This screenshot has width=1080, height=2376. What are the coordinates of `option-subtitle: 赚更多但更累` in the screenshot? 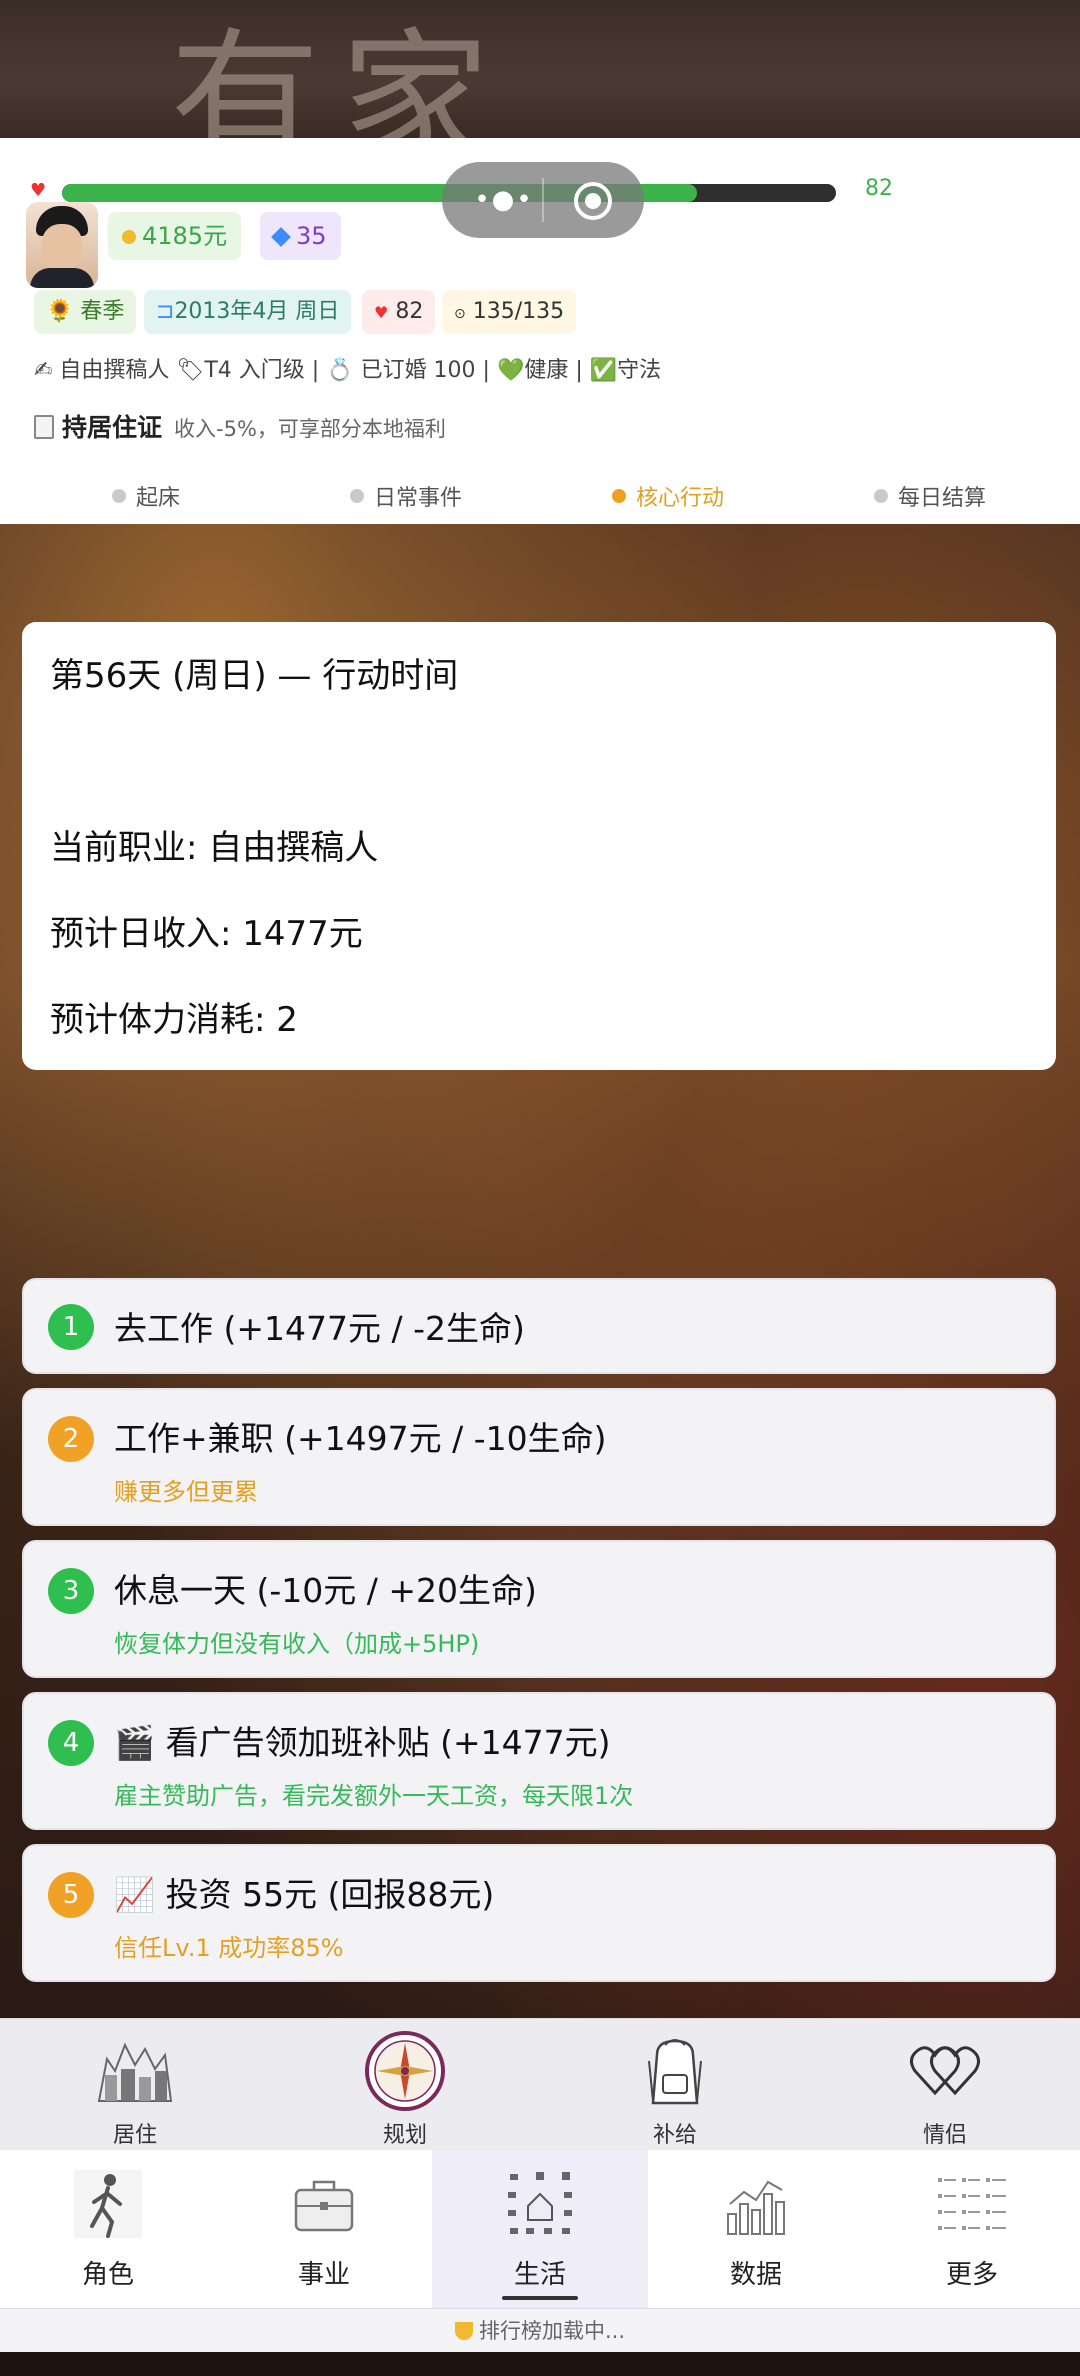 It's located at (186, 1492).